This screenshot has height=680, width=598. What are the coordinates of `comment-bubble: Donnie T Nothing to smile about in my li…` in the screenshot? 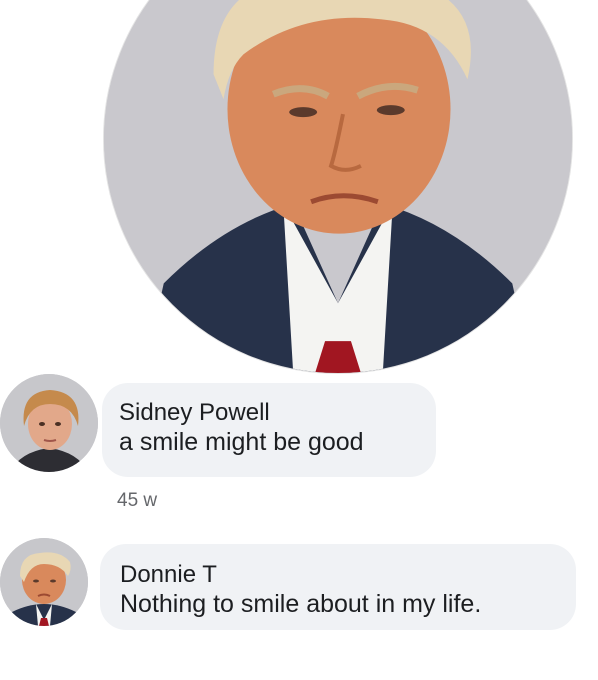 It's located at (338, 587).